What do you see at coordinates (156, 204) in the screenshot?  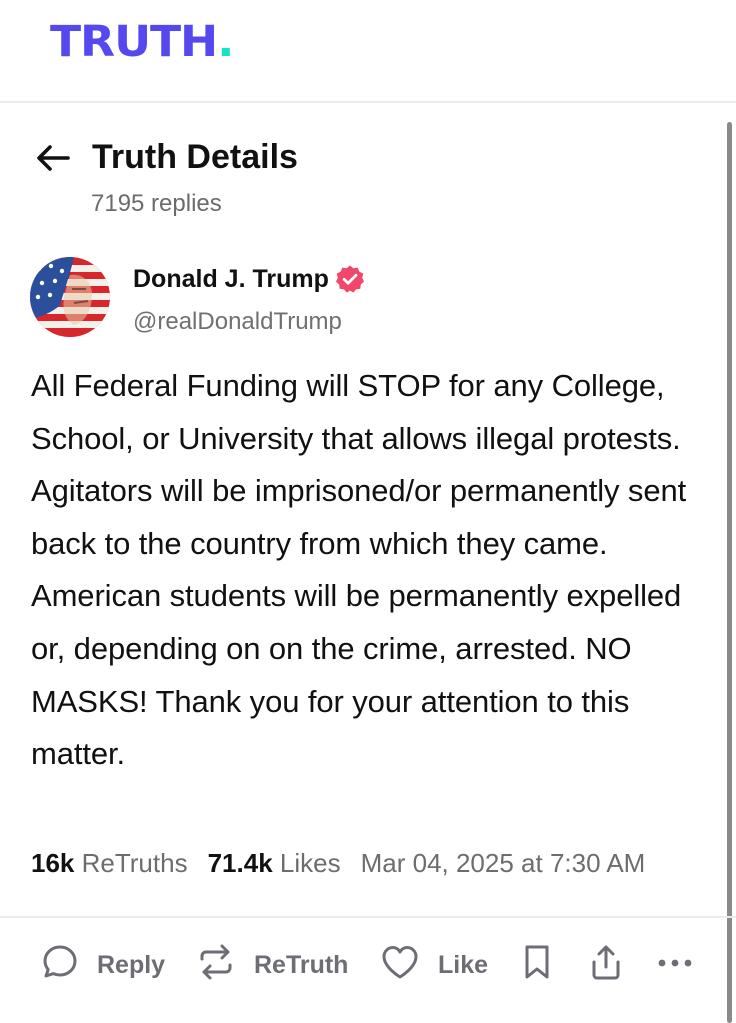 I see `replies-count: 7195 replies` at bounding box center [156, 204].